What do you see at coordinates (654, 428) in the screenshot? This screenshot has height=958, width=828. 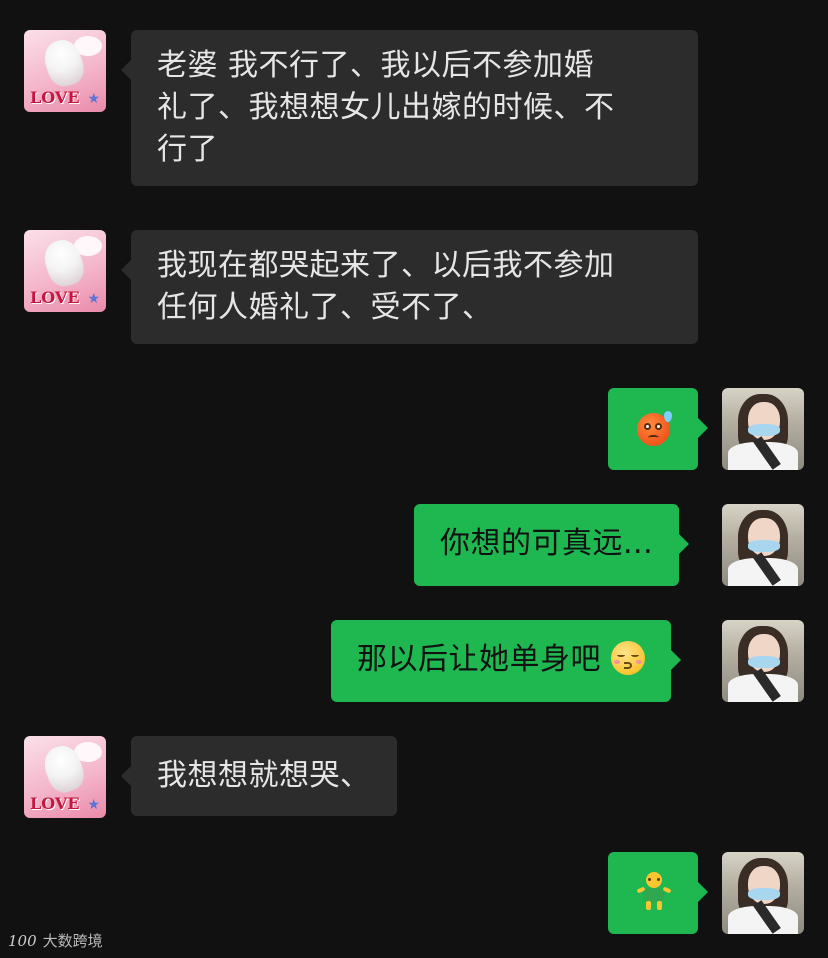 I see `sweat-frowning-face-emoji` at bounding box center [654, 428].